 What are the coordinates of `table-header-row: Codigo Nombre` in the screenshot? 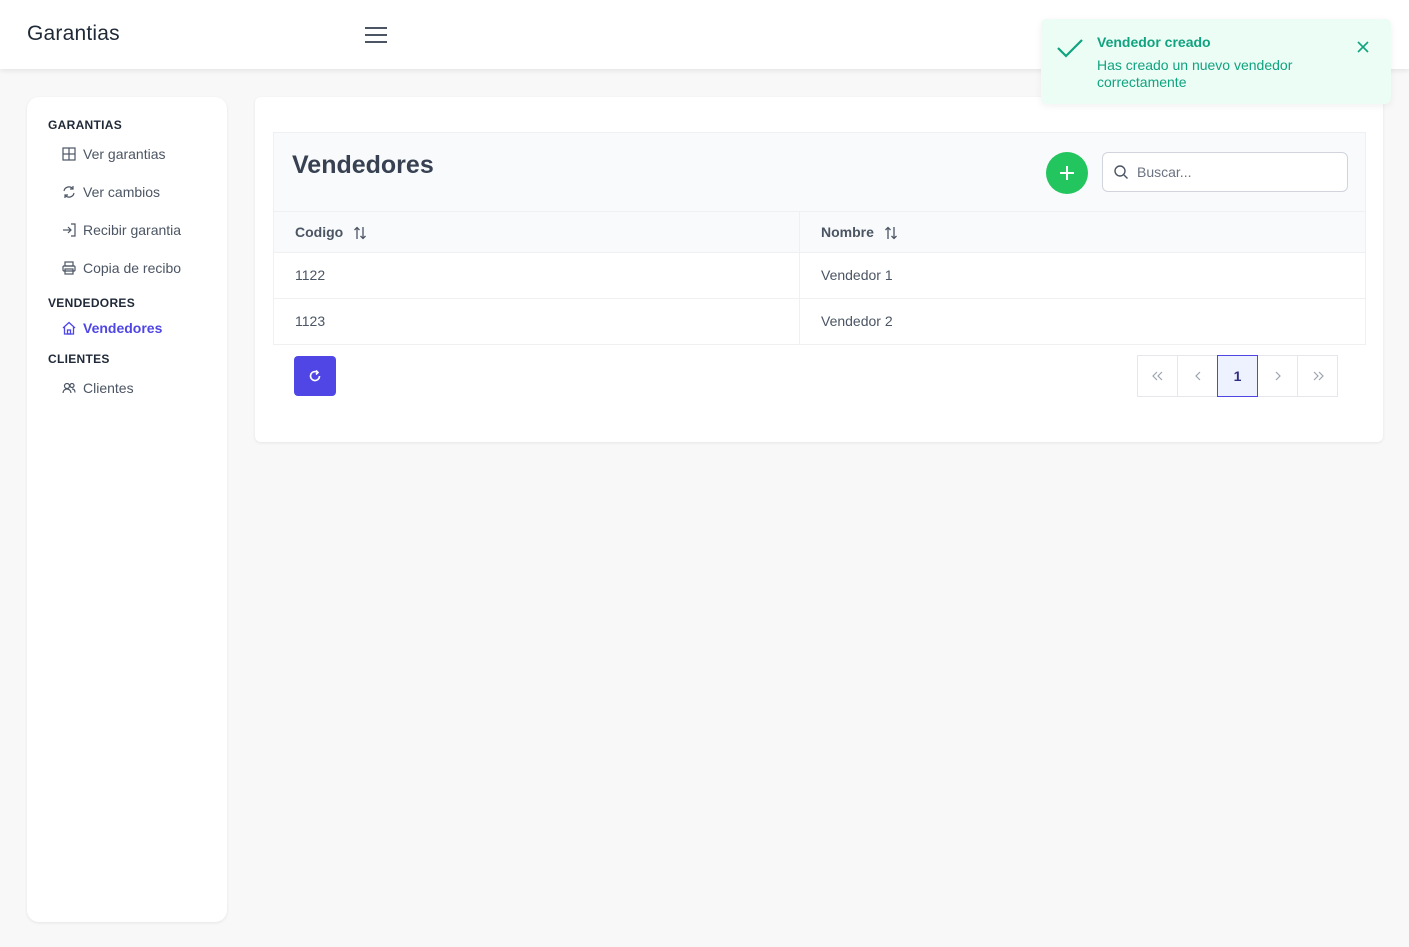 It's located at (819, 232).